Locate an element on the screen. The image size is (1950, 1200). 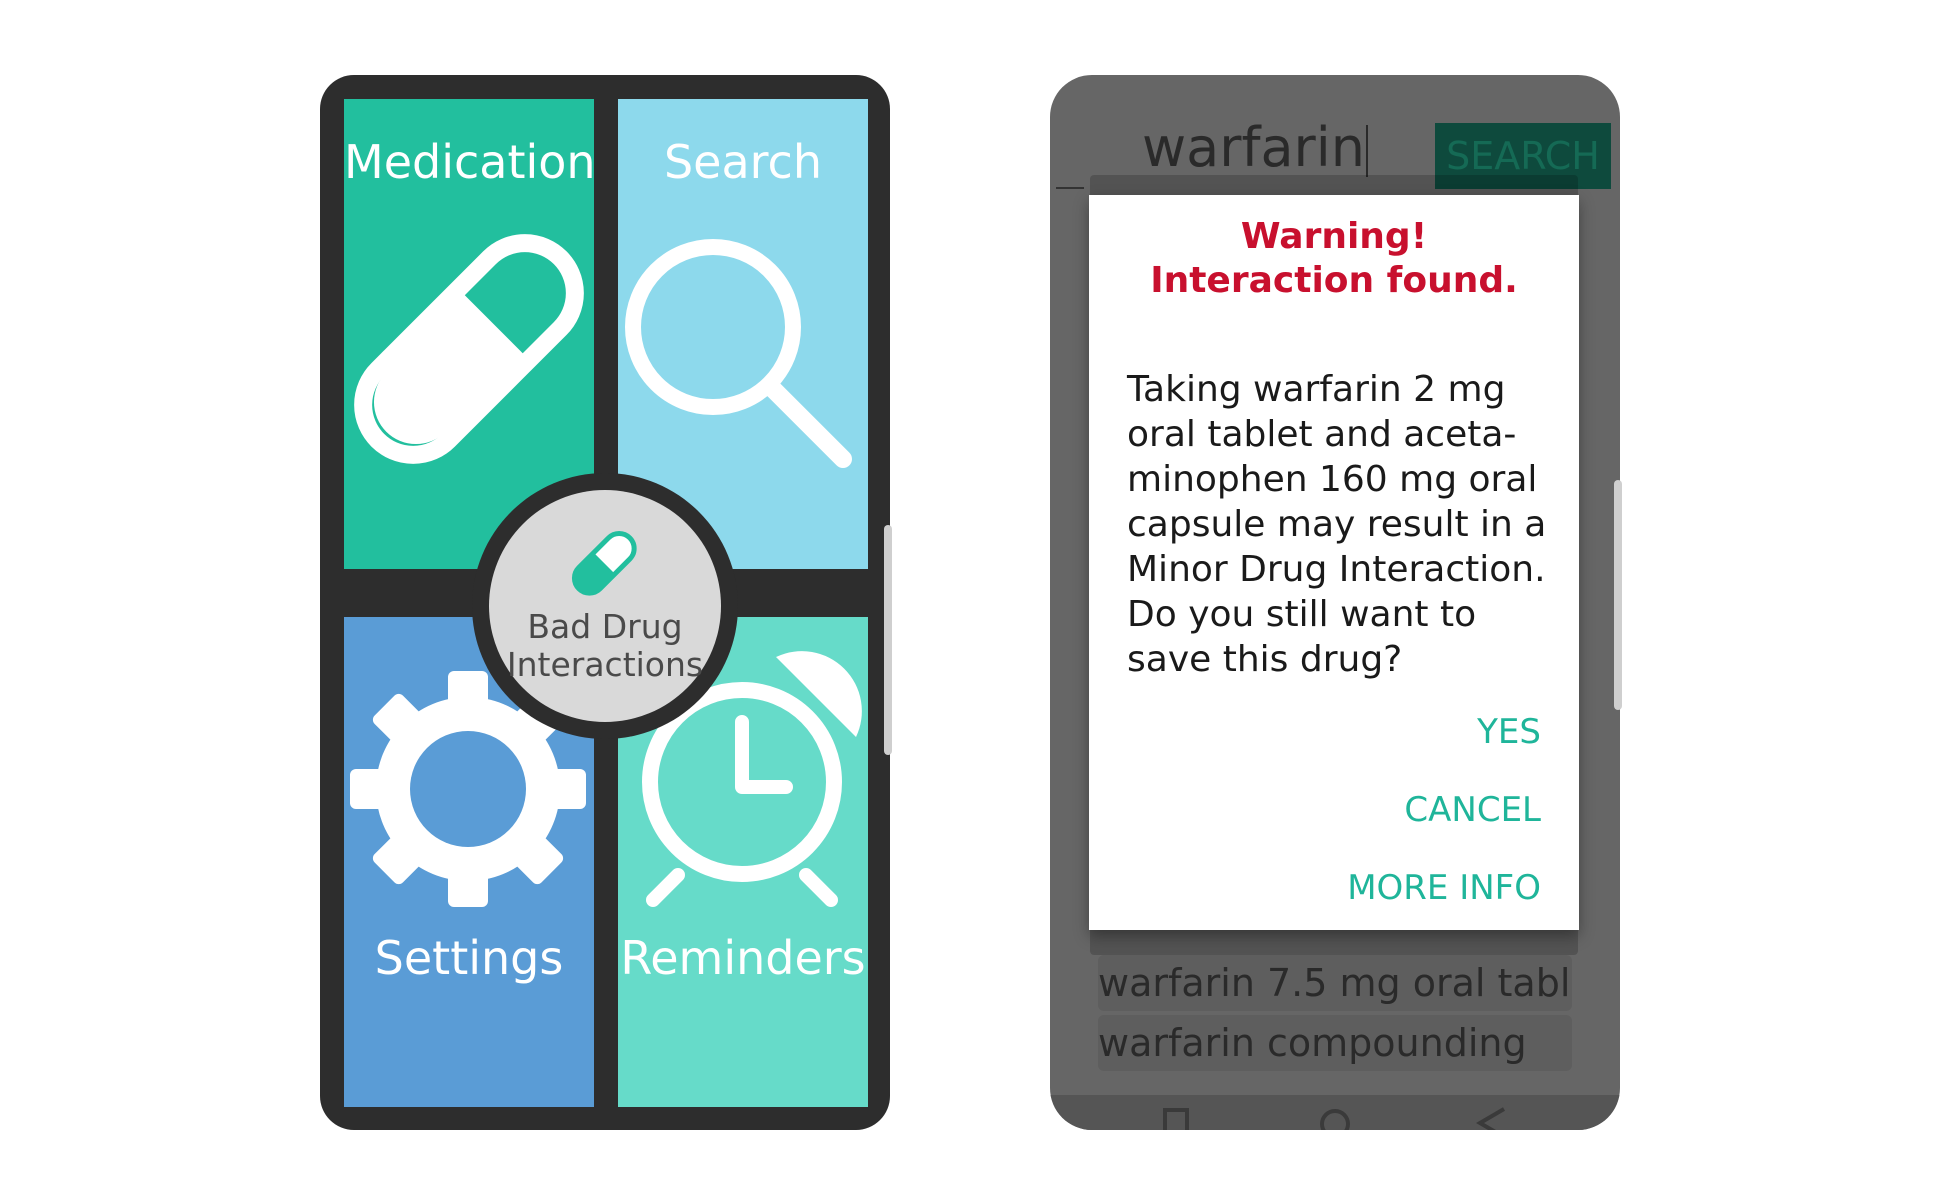
app-logo-badge: Bad Drug Interactions is located at coordinates (605, 606).